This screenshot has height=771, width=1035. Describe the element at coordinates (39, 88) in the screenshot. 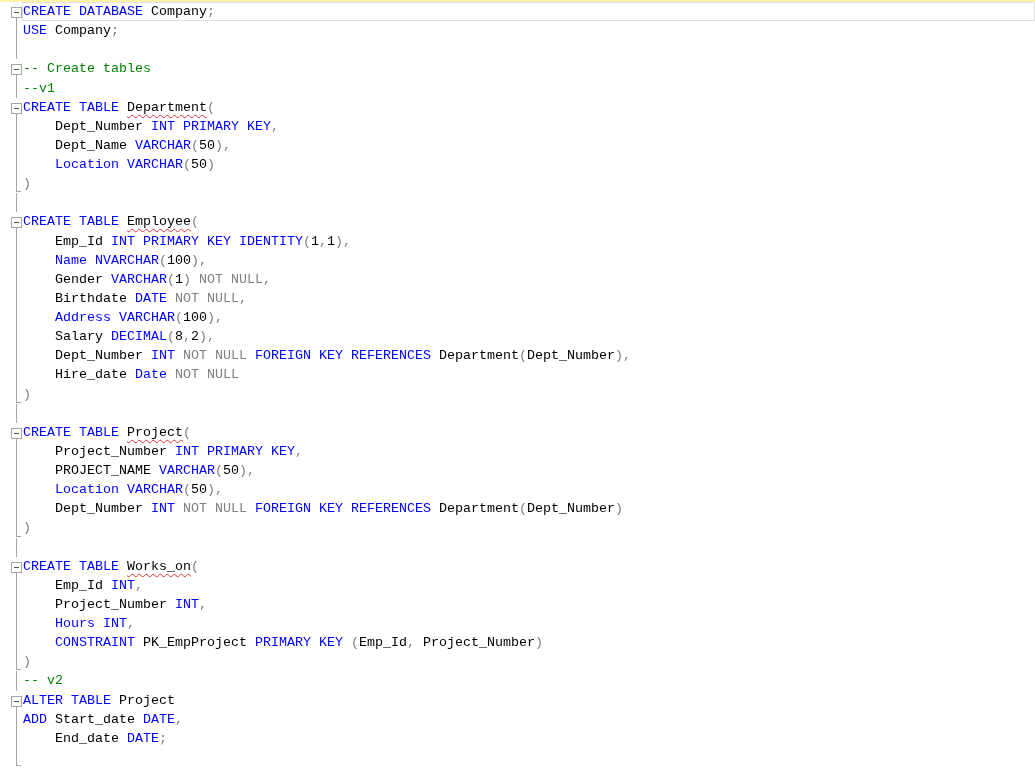

I see `code-line: --v1` at that location.